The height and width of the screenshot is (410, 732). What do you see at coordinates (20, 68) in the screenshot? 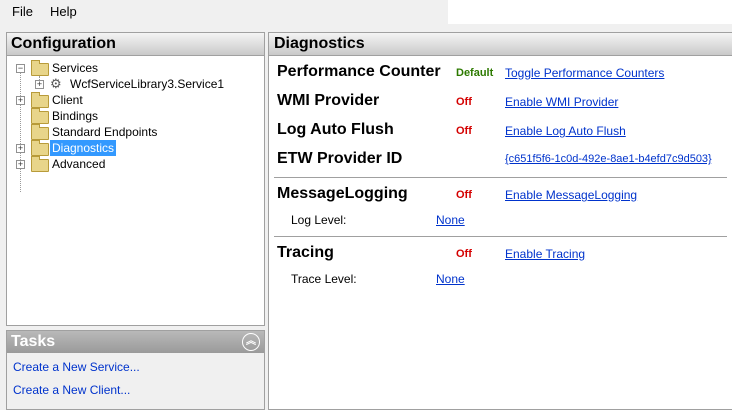
I see `collapse-icon: −` at bounding box center [20, 68].